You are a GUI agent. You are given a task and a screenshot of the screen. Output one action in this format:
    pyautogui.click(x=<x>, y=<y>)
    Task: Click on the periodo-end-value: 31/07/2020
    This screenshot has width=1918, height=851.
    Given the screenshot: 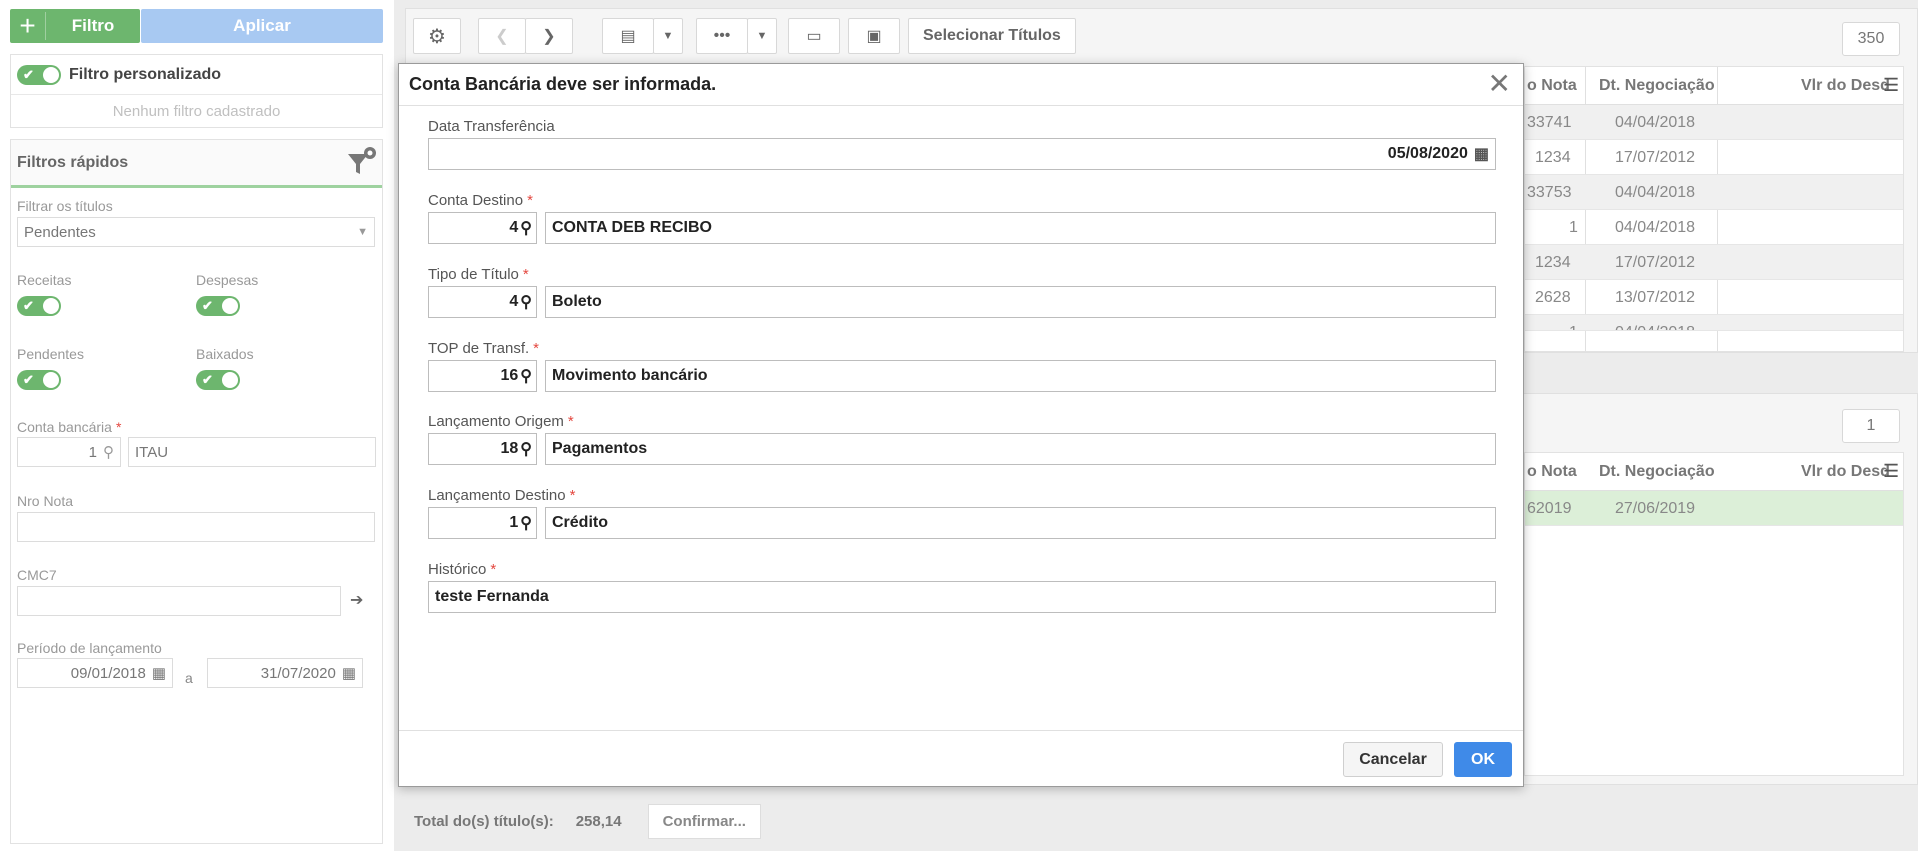 What is the action you would take?
    pyautogui.click(x=298, y=673)
    